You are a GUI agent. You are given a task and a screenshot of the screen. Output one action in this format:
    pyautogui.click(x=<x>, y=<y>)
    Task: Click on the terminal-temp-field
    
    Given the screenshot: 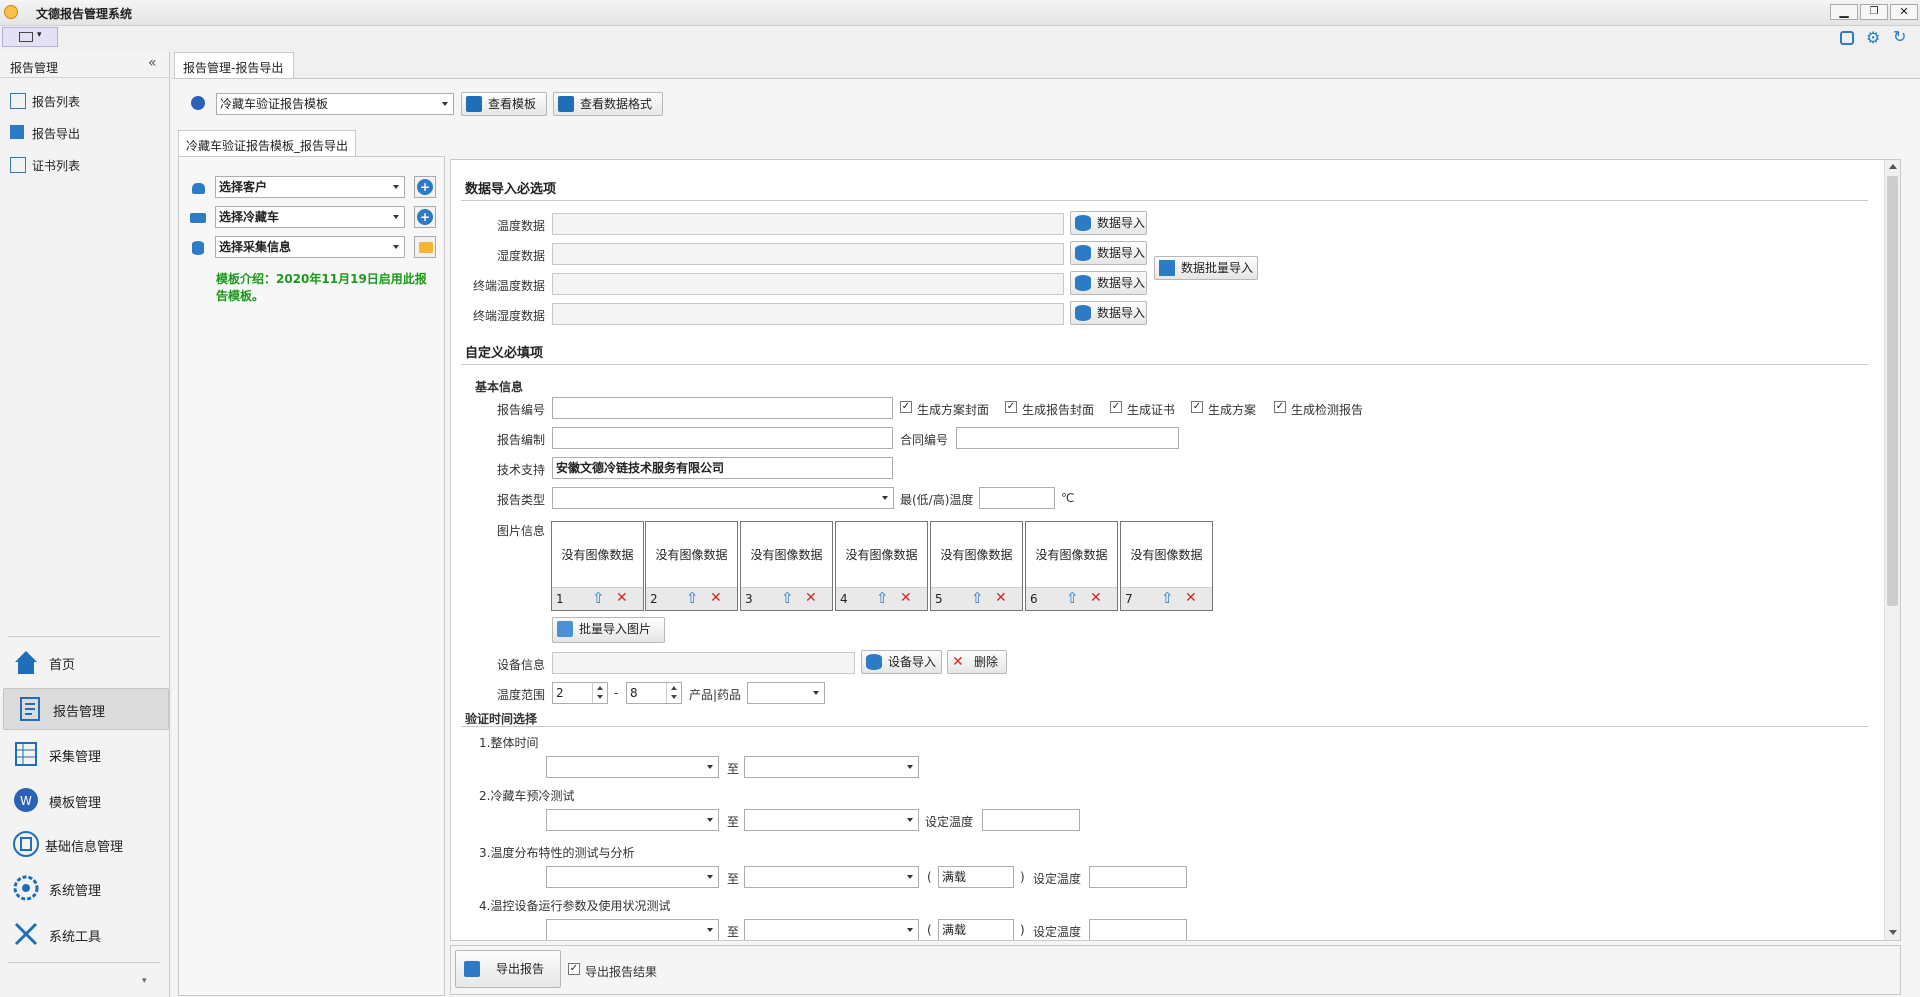 What is the action you would take?
    pyautogui.click(x=808, y=284)
    